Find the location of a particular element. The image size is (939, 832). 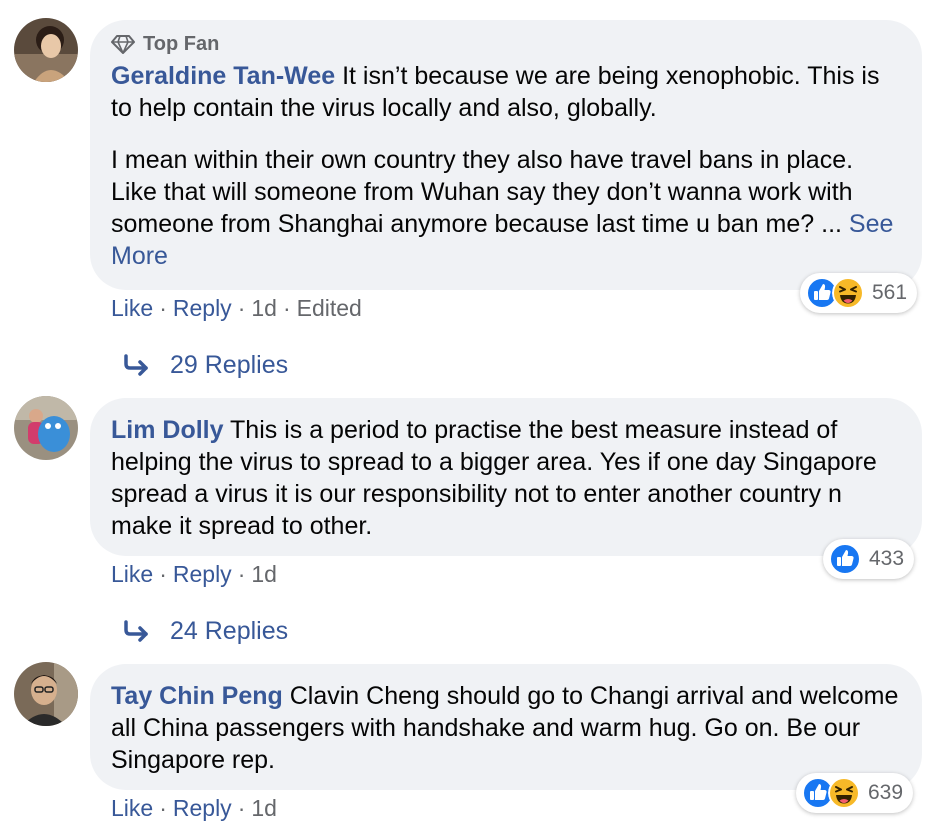

comment-actions: Like · Reply · 1d · Edited is located at coordinates (236, 308).